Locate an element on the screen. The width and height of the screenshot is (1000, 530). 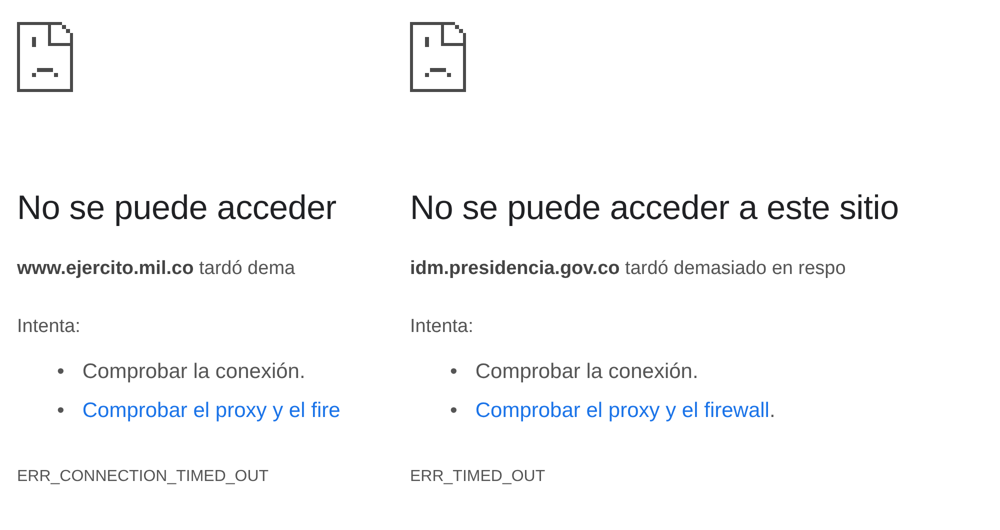
error-code: ERR_CONNECTION_TIMED_OUT is located at coordinates (143, 477).